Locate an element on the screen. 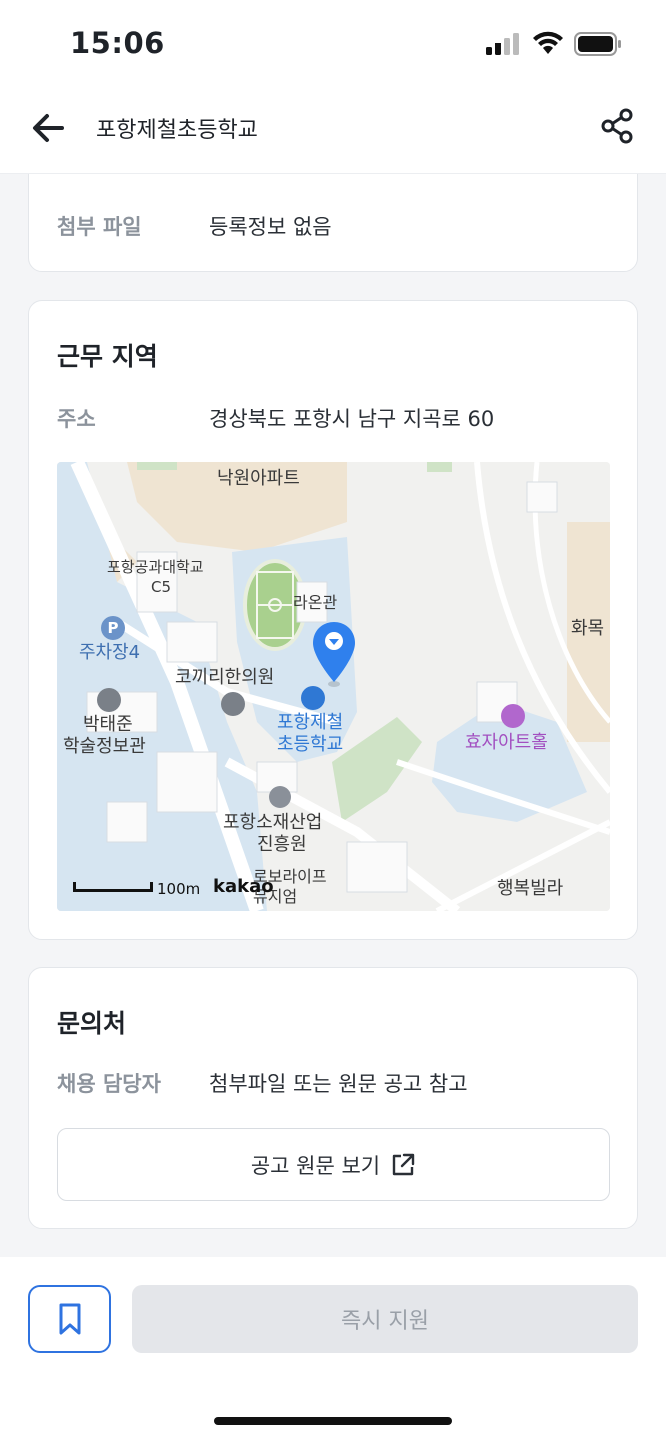 This screenshot has height=1440, width=666. clinic-icon is located at coordinates (233, 704).